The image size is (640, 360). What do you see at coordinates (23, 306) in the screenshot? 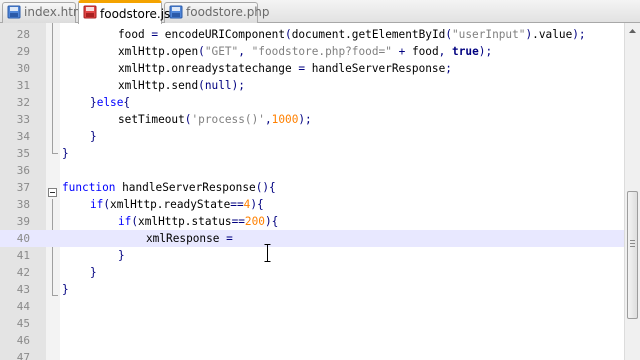
I see `line-number: 44` at bounding box center [23, 306].